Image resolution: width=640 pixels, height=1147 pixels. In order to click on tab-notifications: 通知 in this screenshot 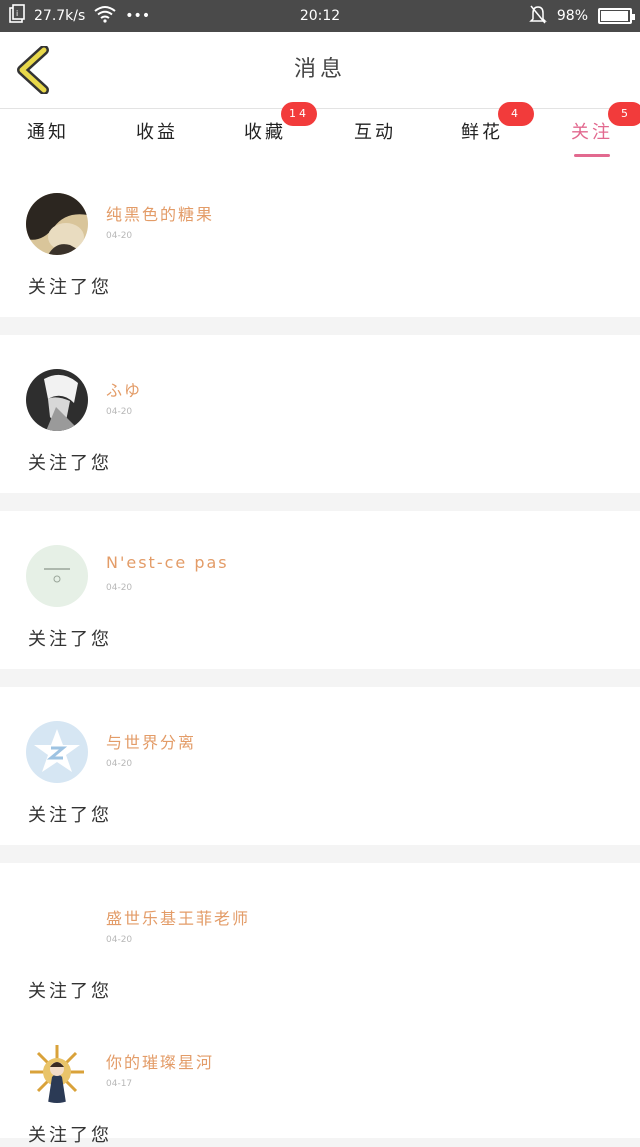, I will do `click(48, 134)`.